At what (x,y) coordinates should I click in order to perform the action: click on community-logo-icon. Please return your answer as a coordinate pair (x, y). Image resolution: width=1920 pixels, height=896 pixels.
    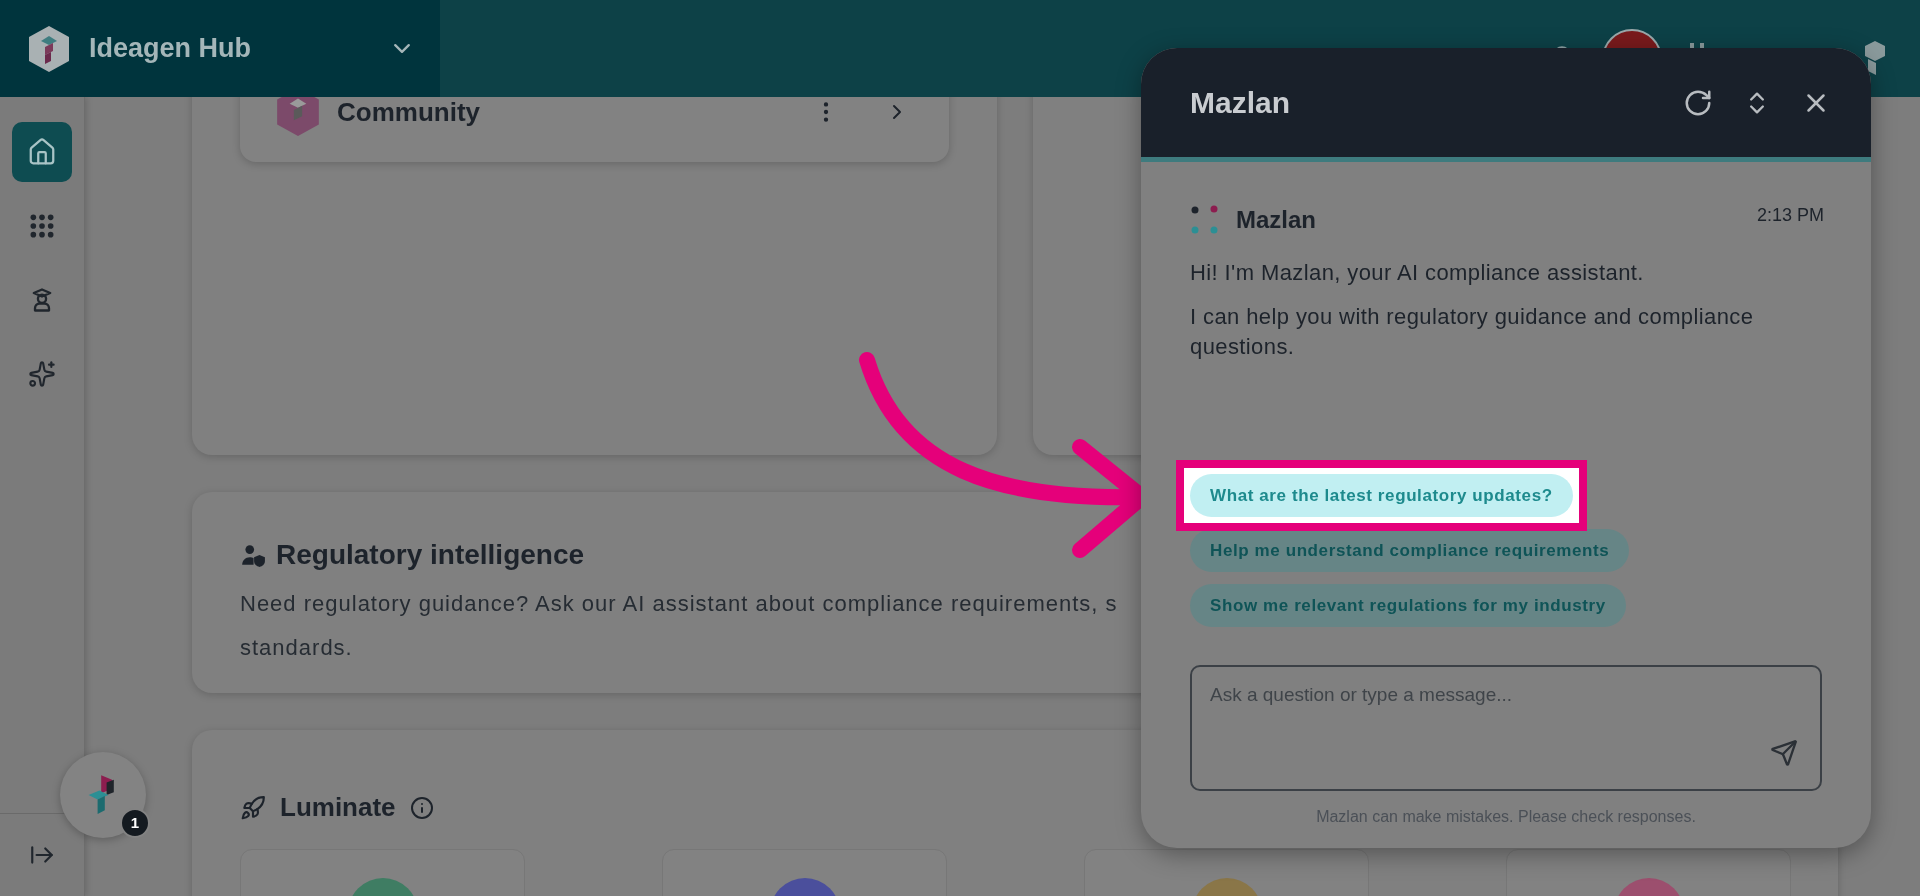
    Looking at the image, I should click on (298, 117).